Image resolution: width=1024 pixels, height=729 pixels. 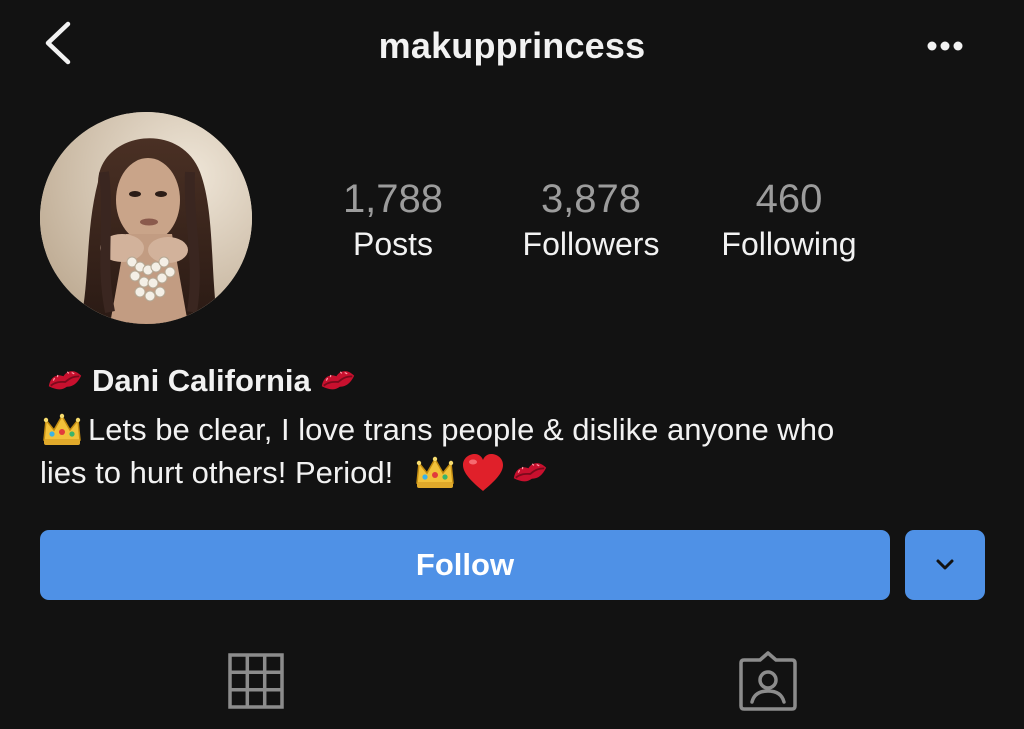 I want to click on bio-line-2: lies to hurt others! Period!, so click(x=515, y=472).